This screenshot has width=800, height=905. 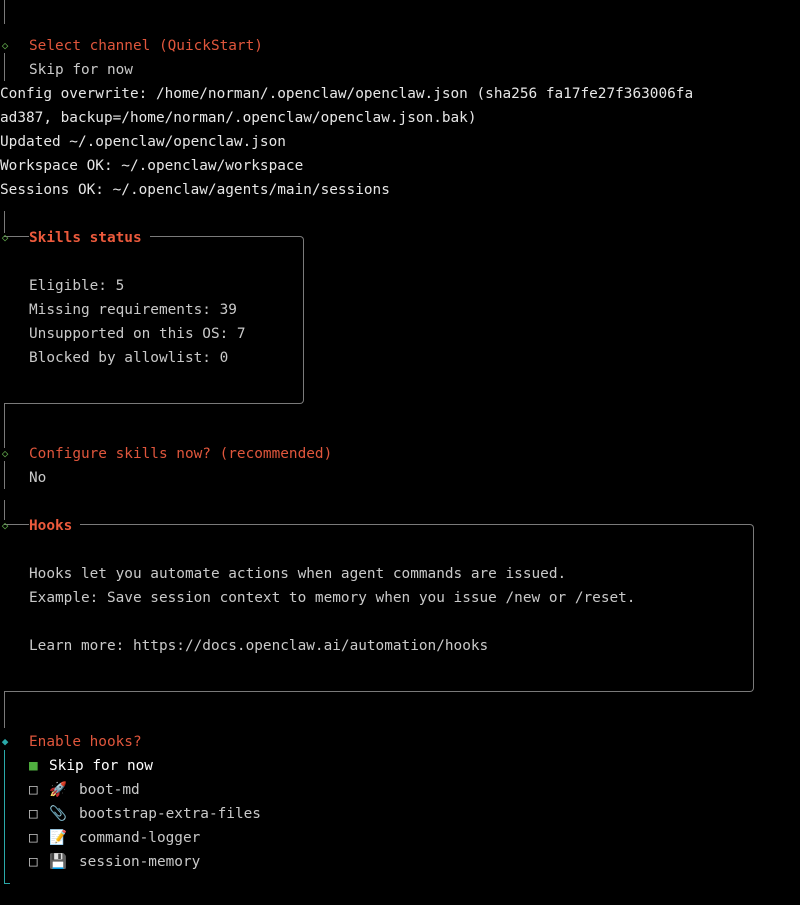 What do you see at coordinates (58, 814) in the screenshot?
I see `paperclip-icon: 📎` at bounding box center [58, 814].